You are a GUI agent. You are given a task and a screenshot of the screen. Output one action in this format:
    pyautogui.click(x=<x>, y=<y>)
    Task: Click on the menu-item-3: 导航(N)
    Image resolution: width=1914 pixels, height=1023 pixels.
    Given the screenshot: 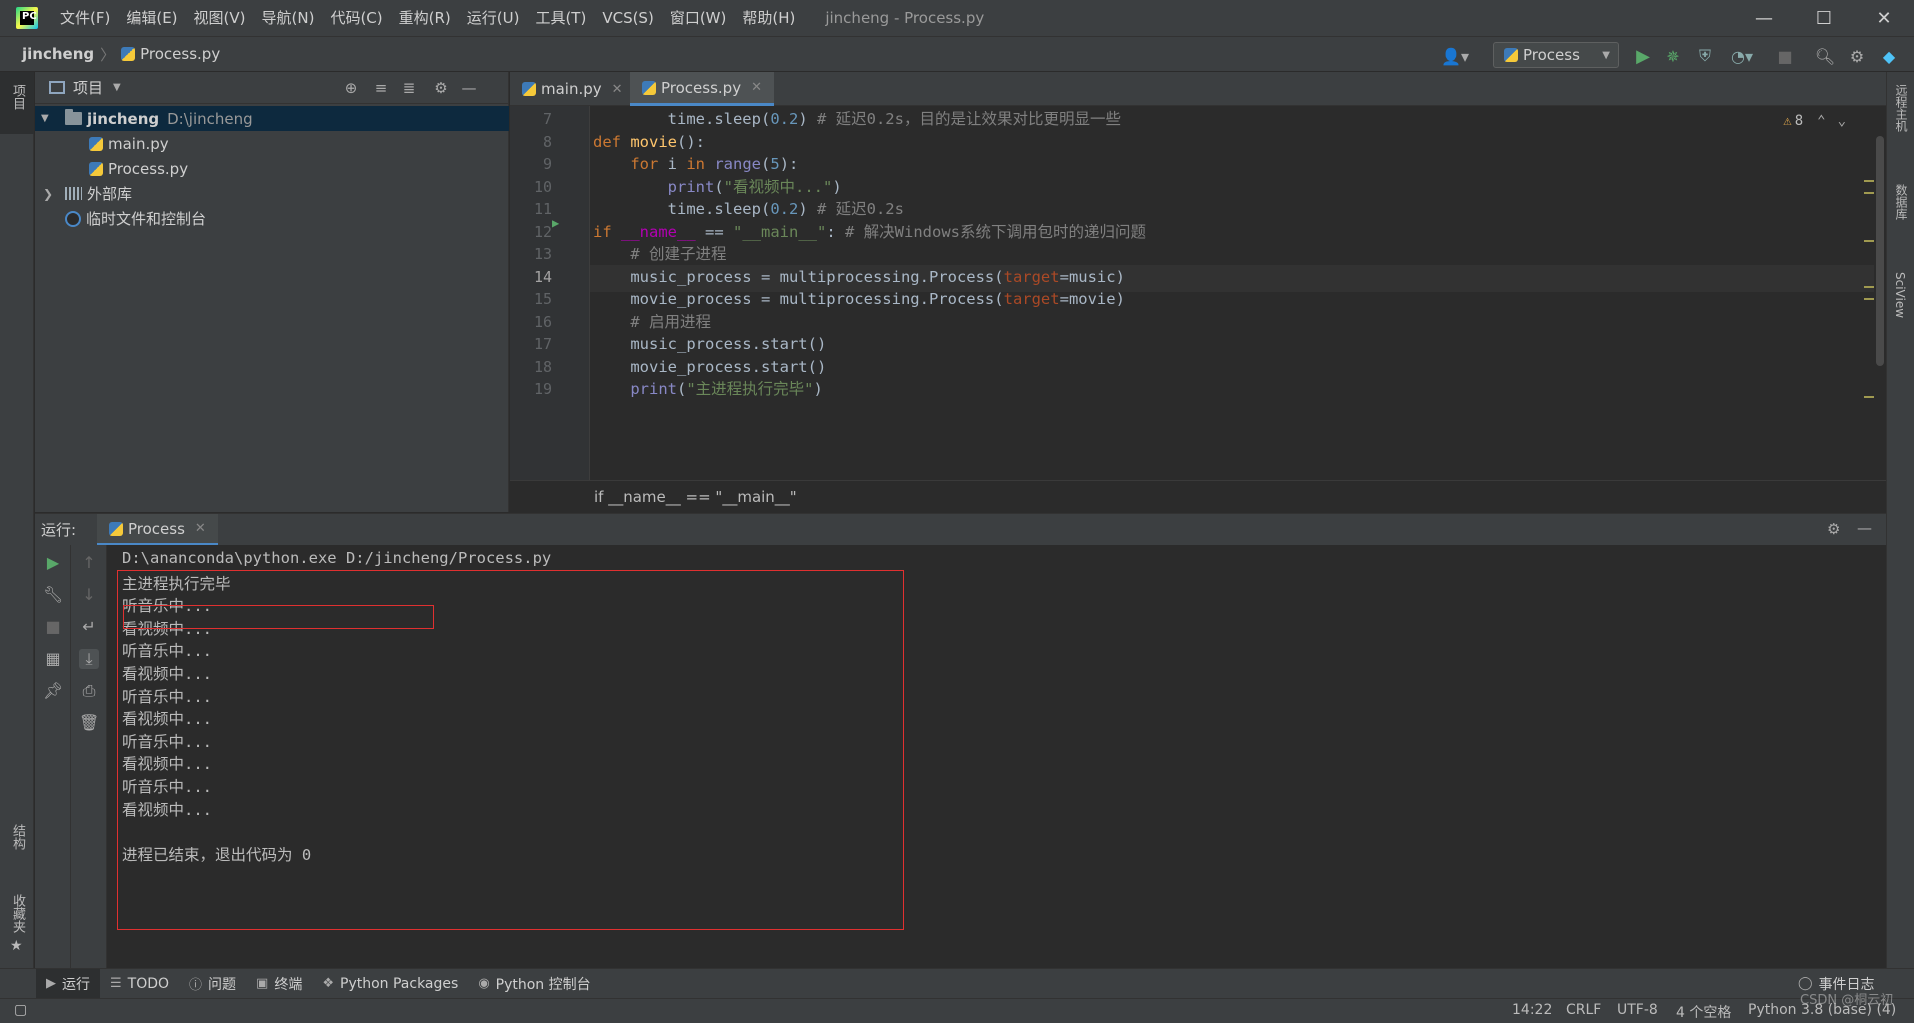 What is the action you would take?
    pyautogui.click(x=288, y=18)
    